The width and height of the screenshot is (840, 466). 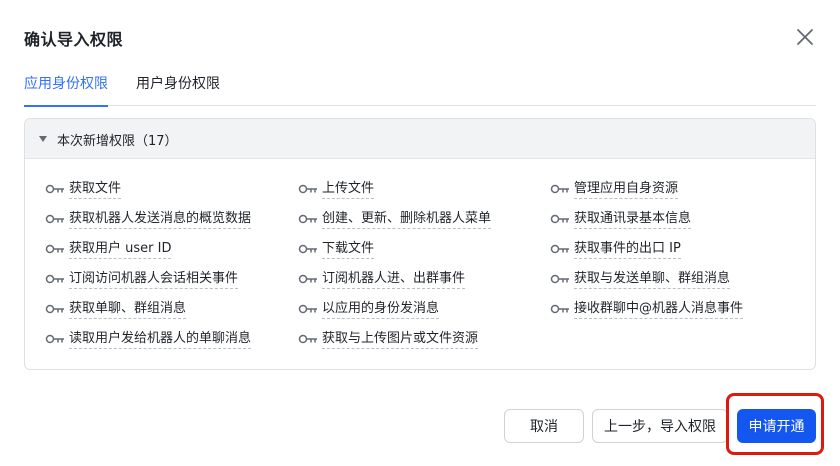 I want to click on apply-button: 申请开通, so click(x=776, y=426).